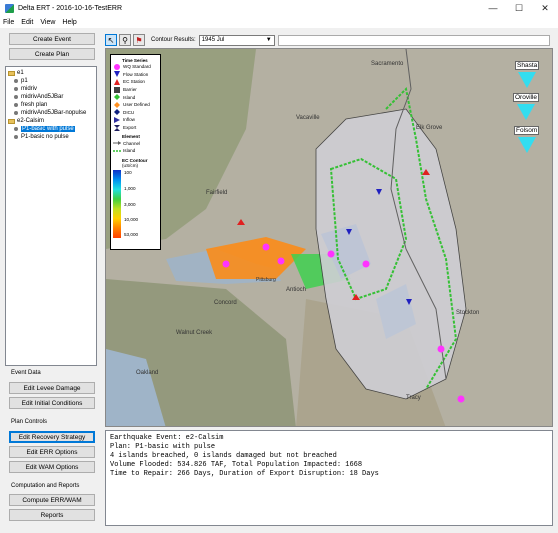 This screenshot has width=558, height=533. What do you see at coordinates (52, 54) in the screenshot?
I see `create-plan-button: Create Plan` at bounding box center [52, 54].